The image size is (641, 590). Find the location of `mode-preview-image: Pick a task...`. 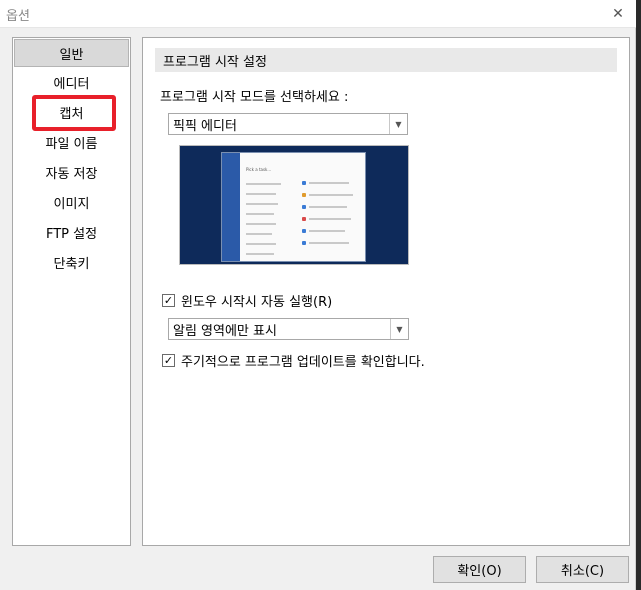

mode-preview-image: Pick a task... is located at coordinates (294, 205).